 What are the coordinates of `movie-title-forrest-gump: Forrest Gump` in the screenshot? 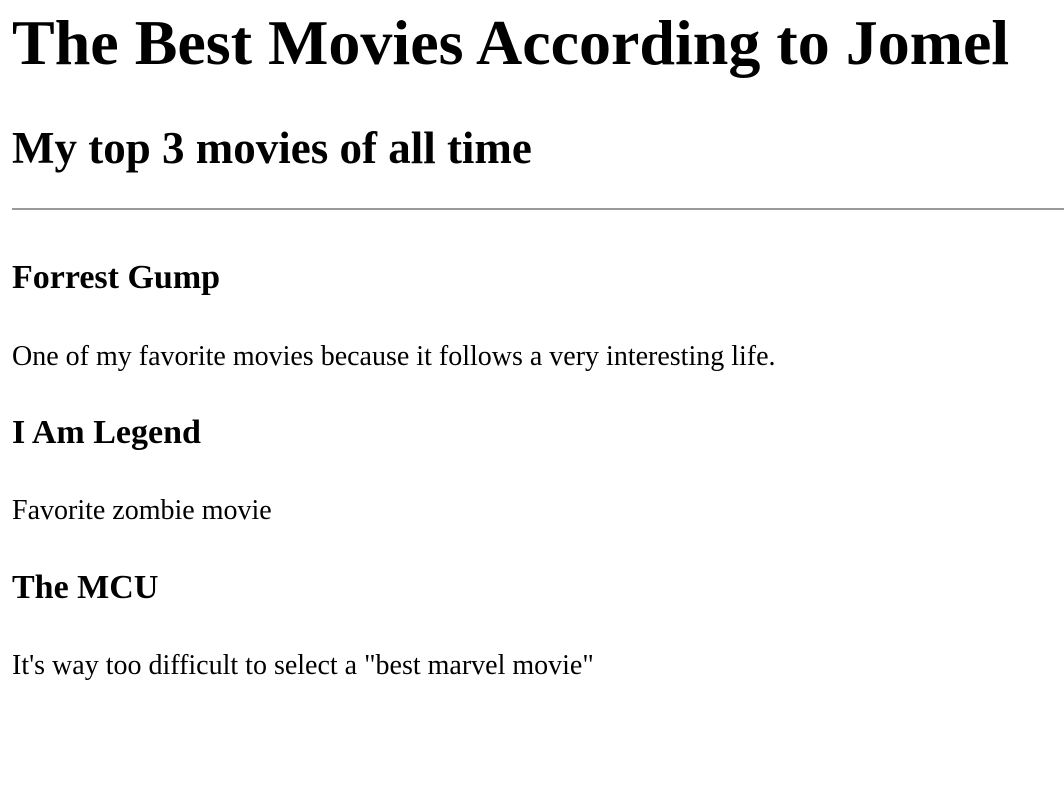 It's located at (116, 277).